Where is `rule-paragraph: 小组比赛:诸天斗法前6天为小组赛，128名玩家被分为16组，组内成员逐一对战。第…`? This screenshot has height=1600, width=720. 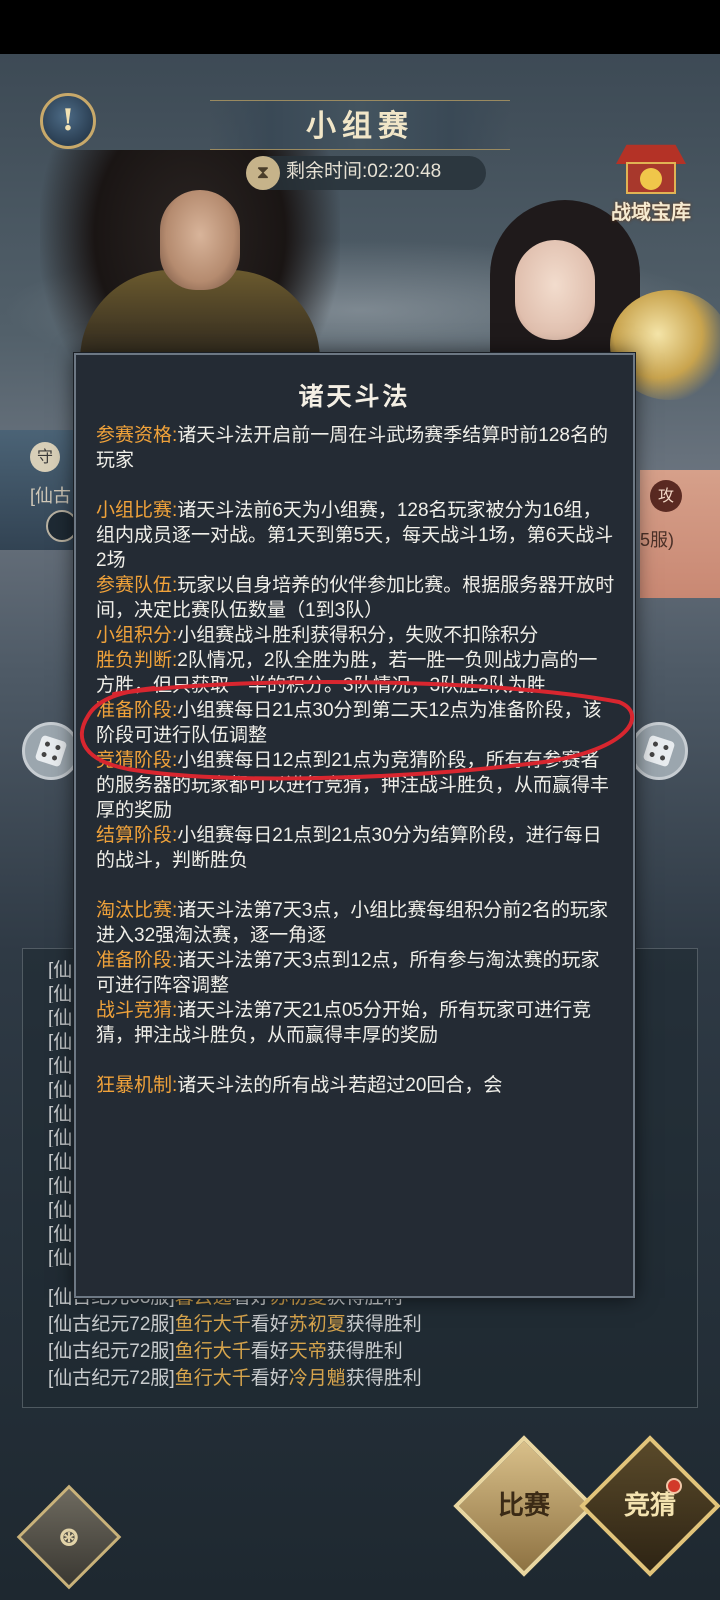 rule-paragraph: 小组比赛:诸天斗法前6天为小组赛，128名玩家被分为16组，组内成员逐一对战。第… is located at coordinates (356, 535).